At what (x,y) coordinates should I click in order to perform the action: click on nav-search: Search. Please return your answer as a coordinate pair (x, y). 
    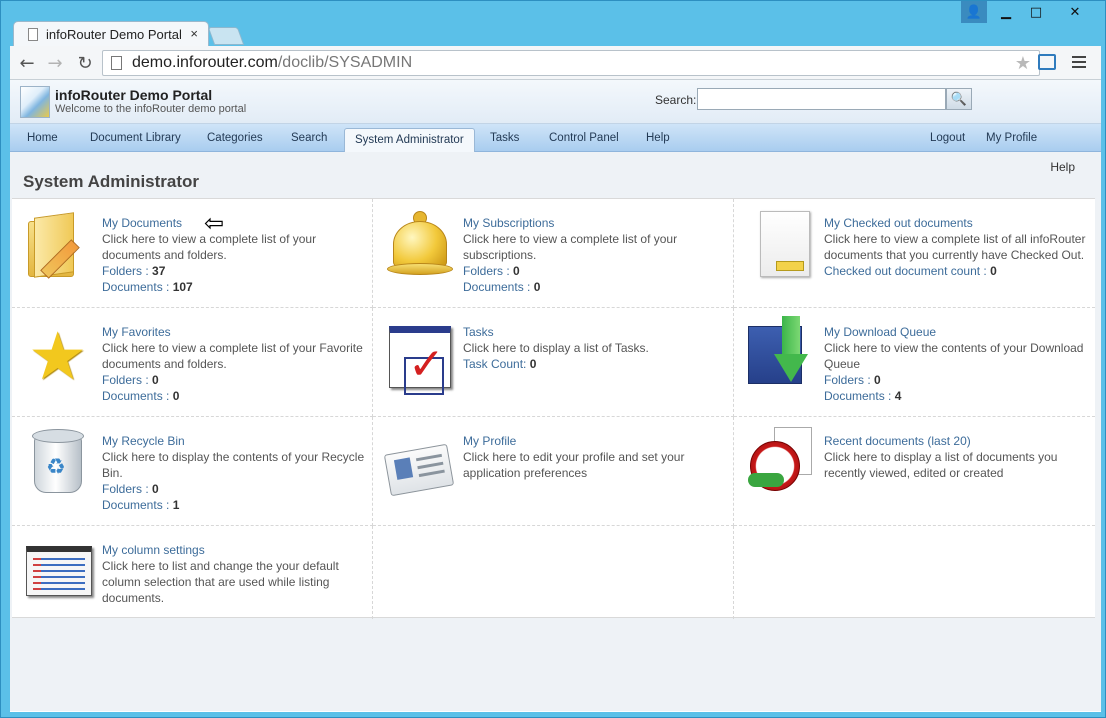
    Looking at the image, I should click on (309, 137).